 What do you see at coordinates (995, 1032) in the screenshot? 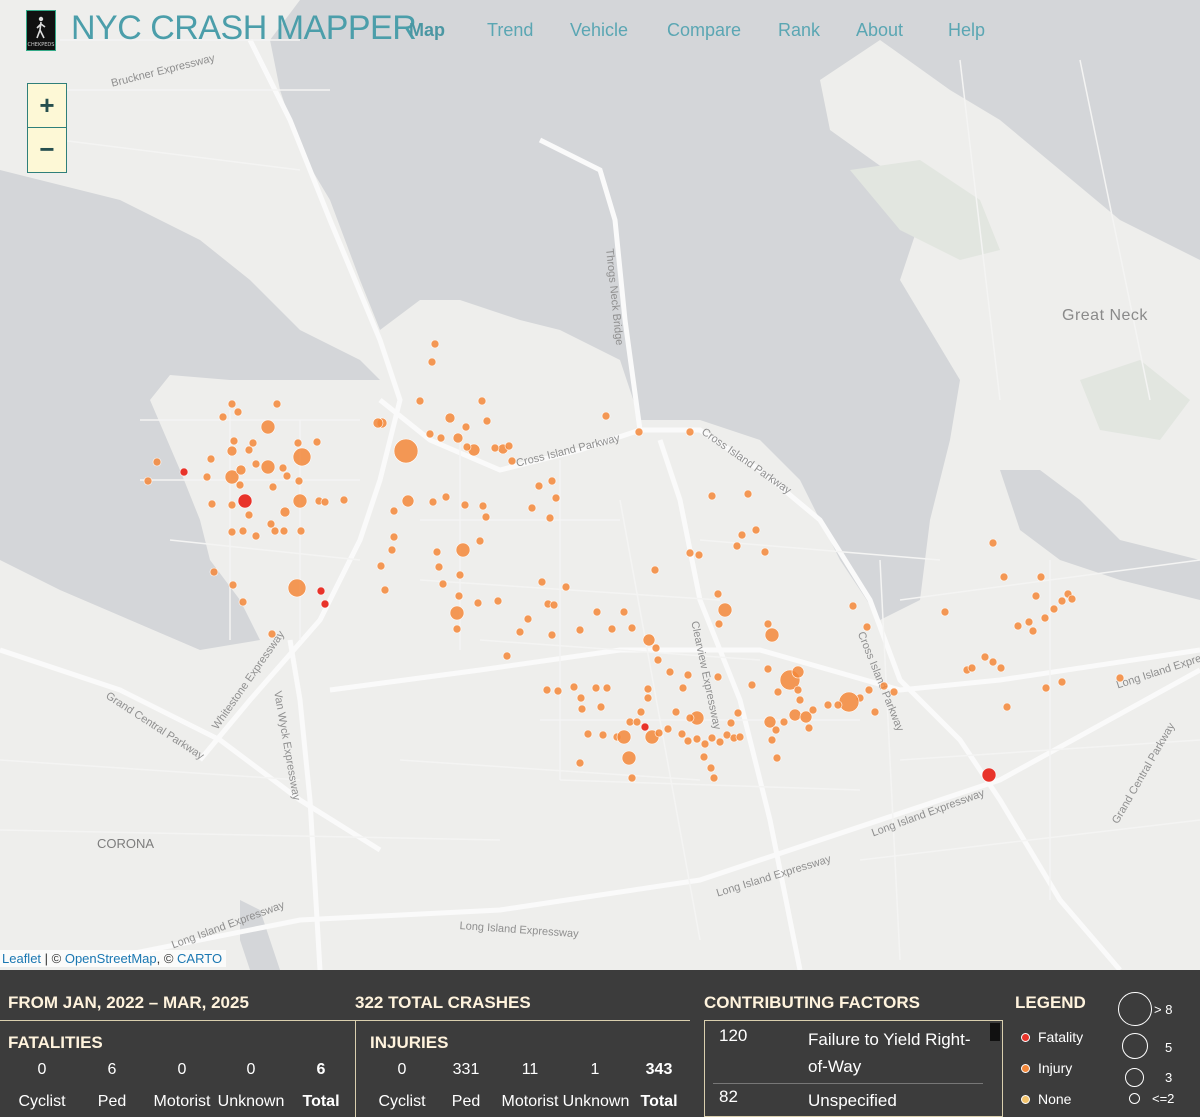
I see `factors-scrollbar` at bounding box center [995, 1032].